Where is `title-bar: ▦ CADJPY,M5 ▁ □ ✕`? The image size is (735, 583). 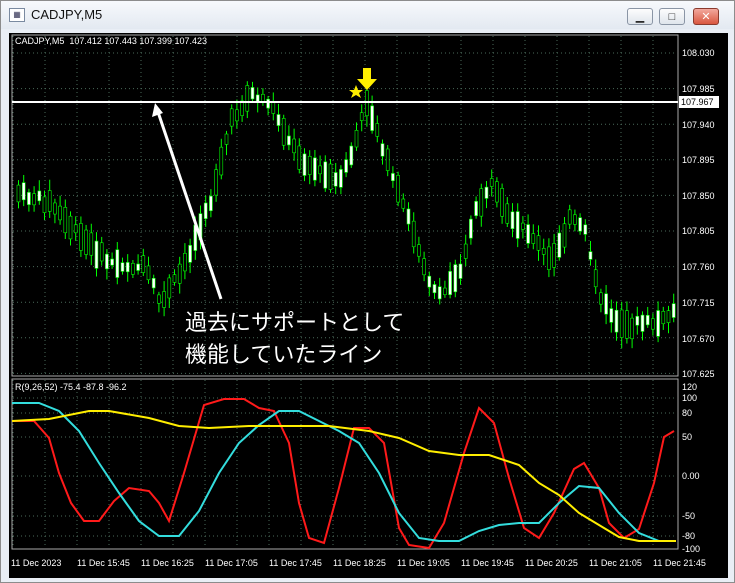
title-bar: ▦ CADJPY,M5 ▁ □ ✕ is located at coordinates (367, 15).